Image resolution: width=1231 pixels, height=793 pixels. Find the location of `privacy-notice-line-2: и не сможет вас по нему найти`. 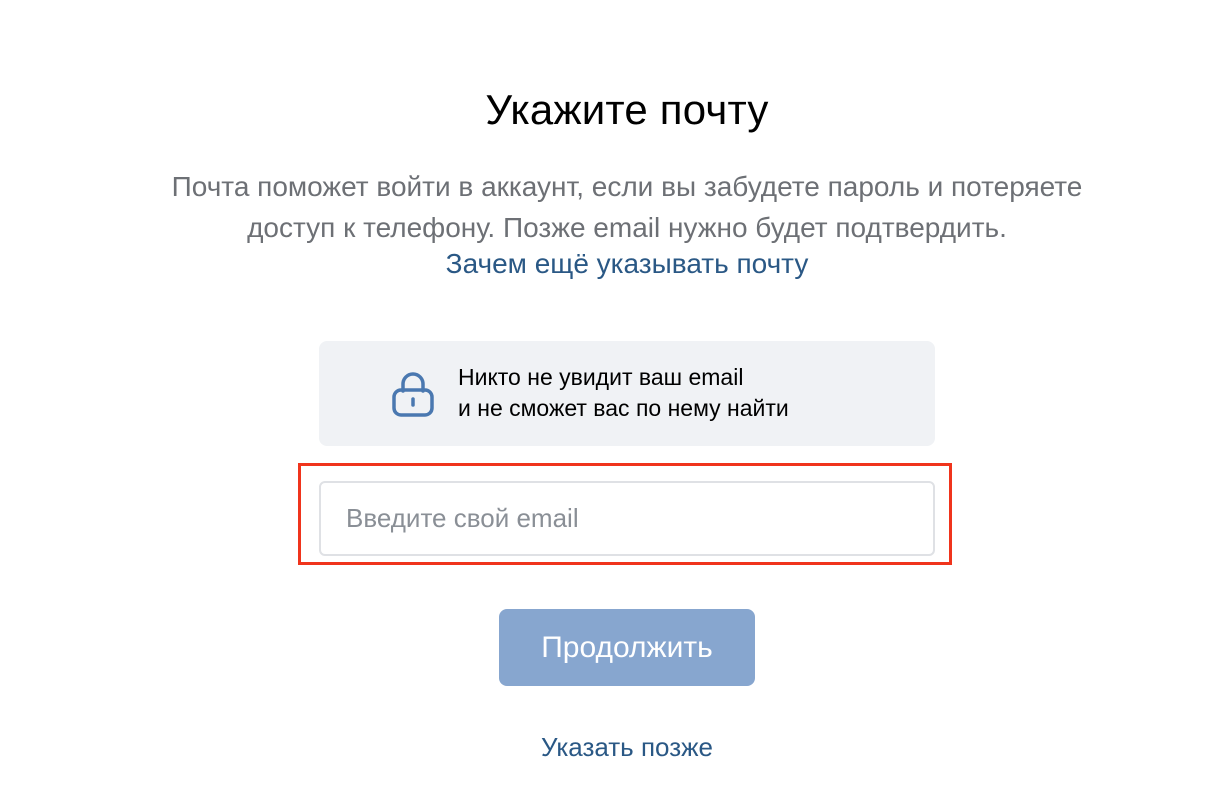

privacy-notice-line-2: и не сможет вас по нему найти is located at coordinates (623, 408).